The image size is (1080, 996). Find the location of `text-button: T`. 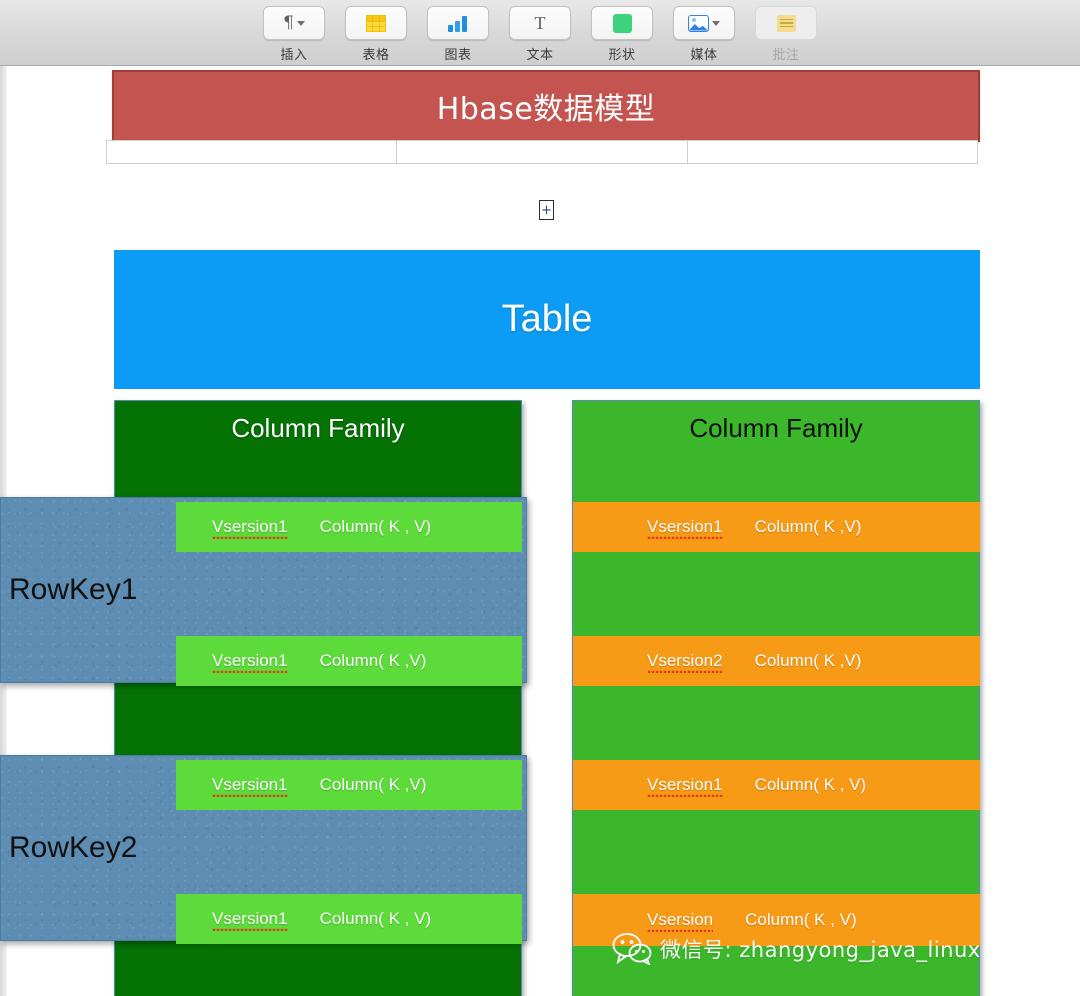

text-button: T is located at coordinates (540, 23).